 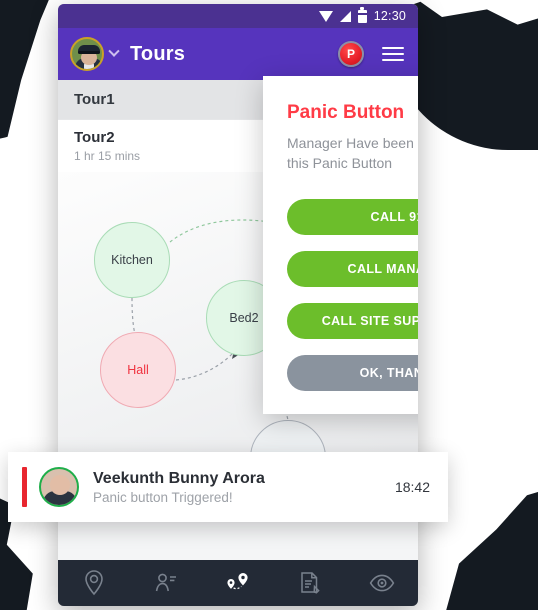 What do you see at coordinates (345, 16) in the screenshot?
I see `signal-icon` at bounding box center [345, 16].